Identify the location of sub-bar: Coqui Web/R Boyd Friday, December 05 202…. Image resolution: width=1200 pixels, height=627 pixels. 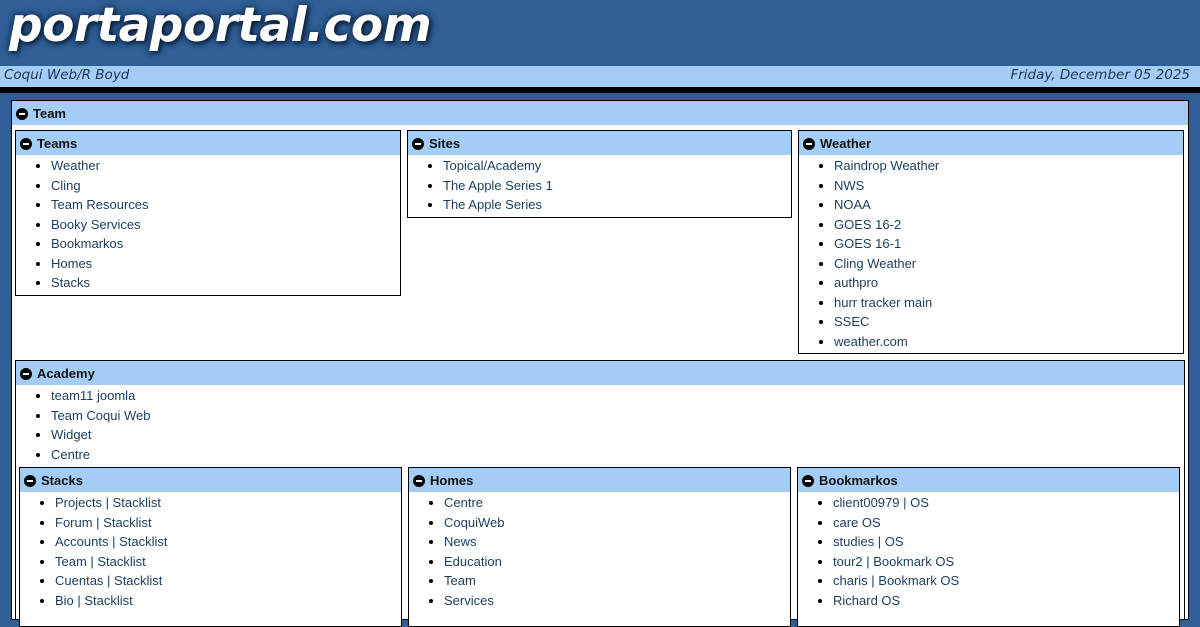
(600, 76).